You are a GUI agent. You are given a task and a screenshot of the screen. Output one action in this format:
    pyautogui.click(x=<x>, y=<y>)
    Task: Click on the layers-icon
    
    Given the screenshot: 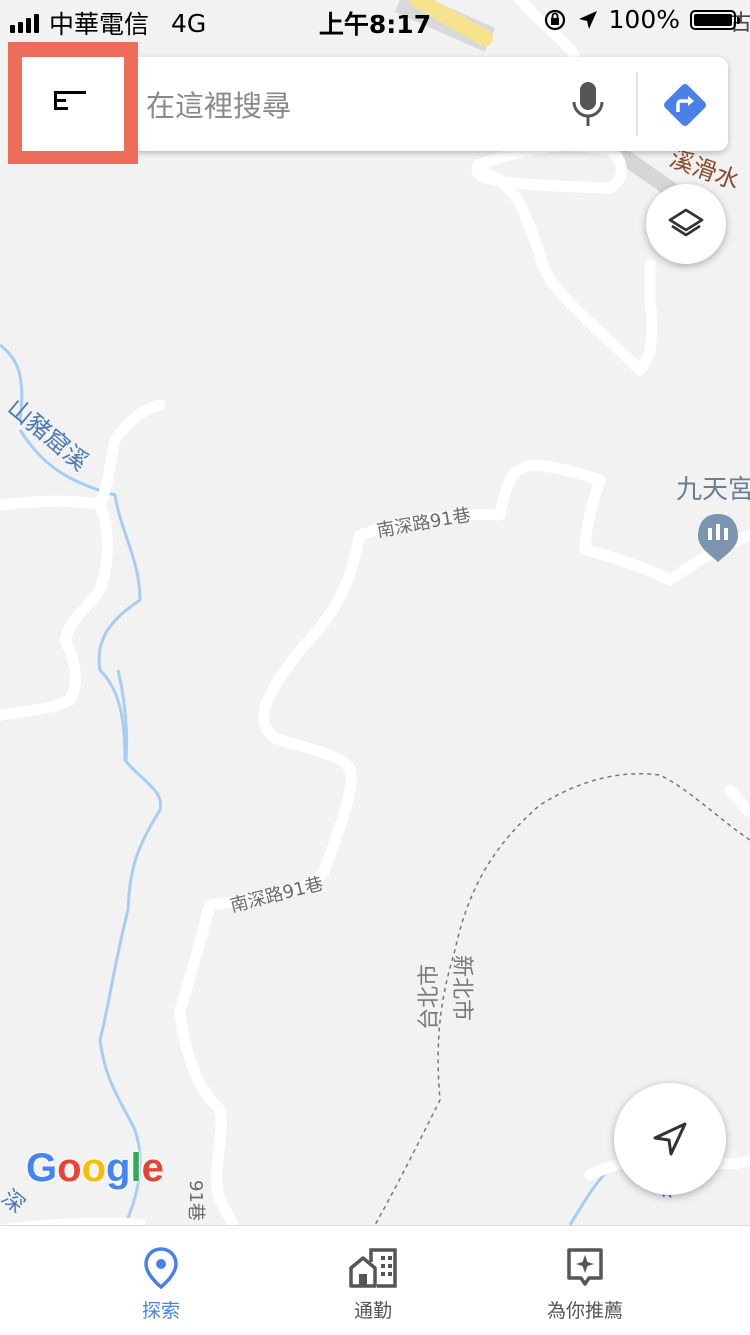 What is the action you would take?
    pyautogui.click(x=686, y=222)
    